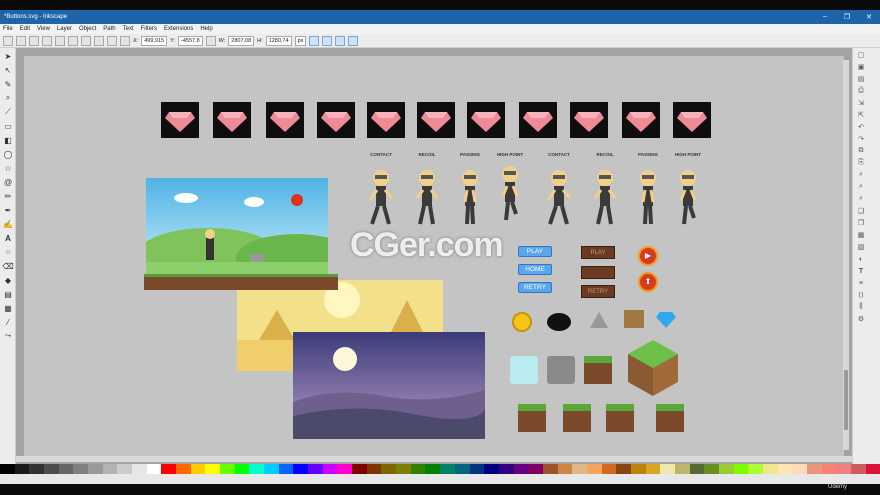 This screenshot has height=495, width=880. Describe the element at coordinates (8, 336) in the screenshot. I see `connector-tool-icon: ⤳` at that location.